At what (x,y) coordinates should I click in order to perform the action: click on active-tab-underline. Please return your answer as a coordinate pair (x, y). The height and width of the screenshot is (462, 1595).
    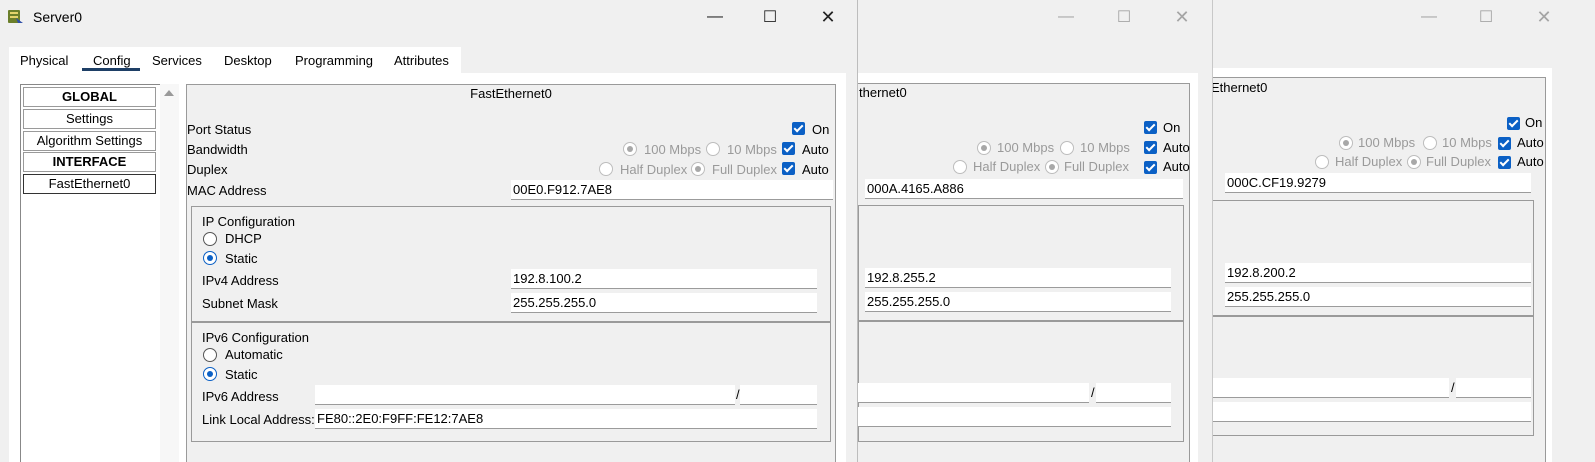
    Looking at the image, I should click on (111, 69).